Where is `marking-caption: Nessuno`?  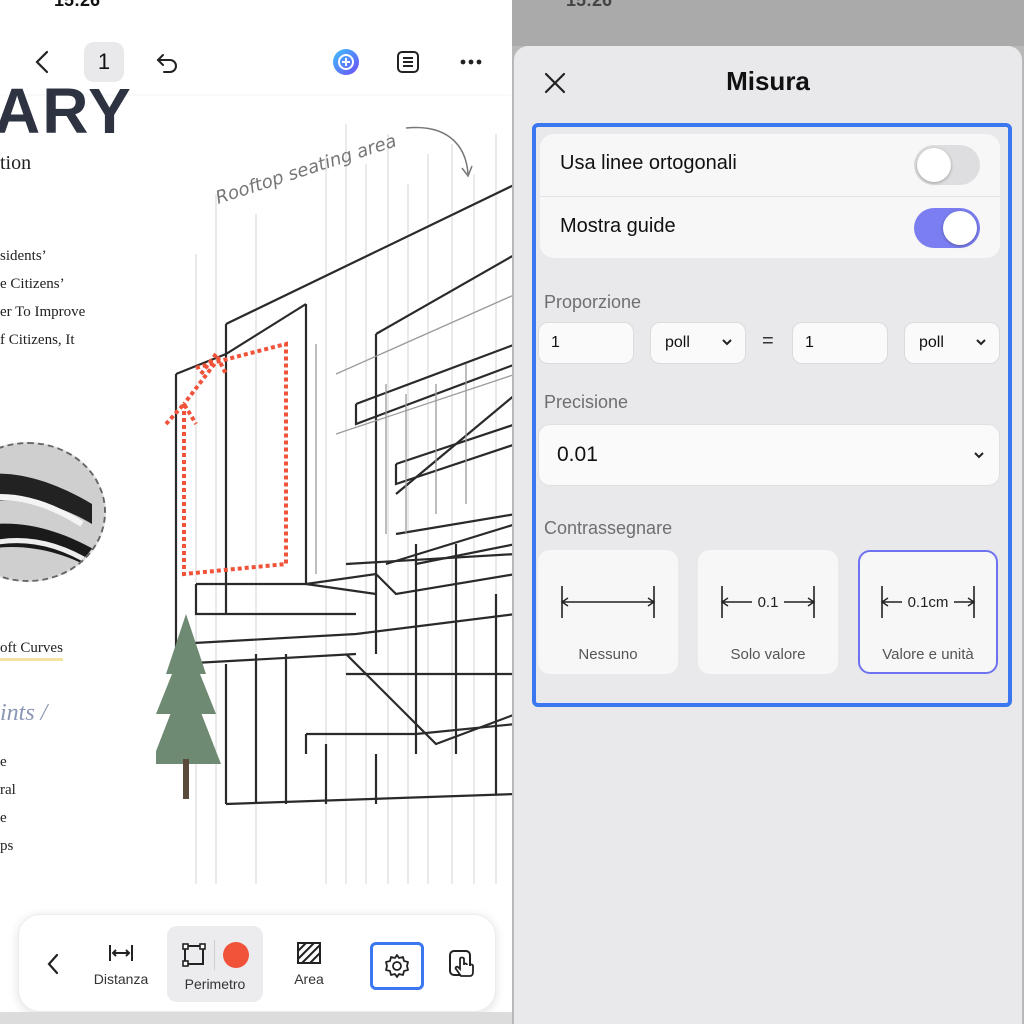
marking-caption: Nessuno is located at coordinates (608, 654).